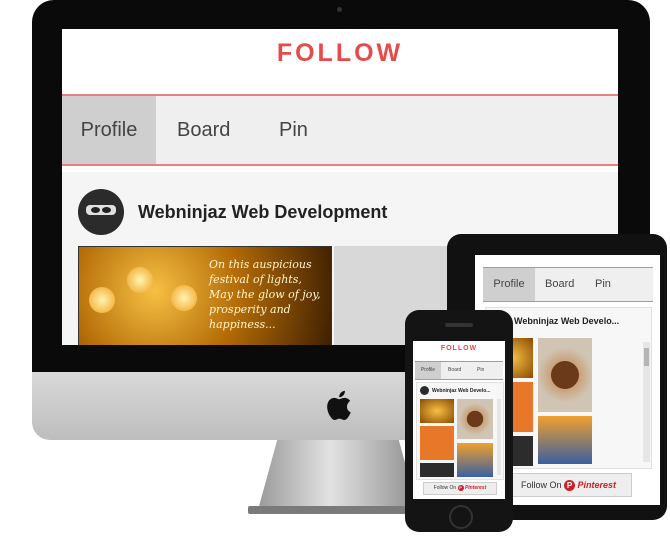 The width and height of the screenshot is (670, 542). I want to click on phone-speaker, so click(459, 325).